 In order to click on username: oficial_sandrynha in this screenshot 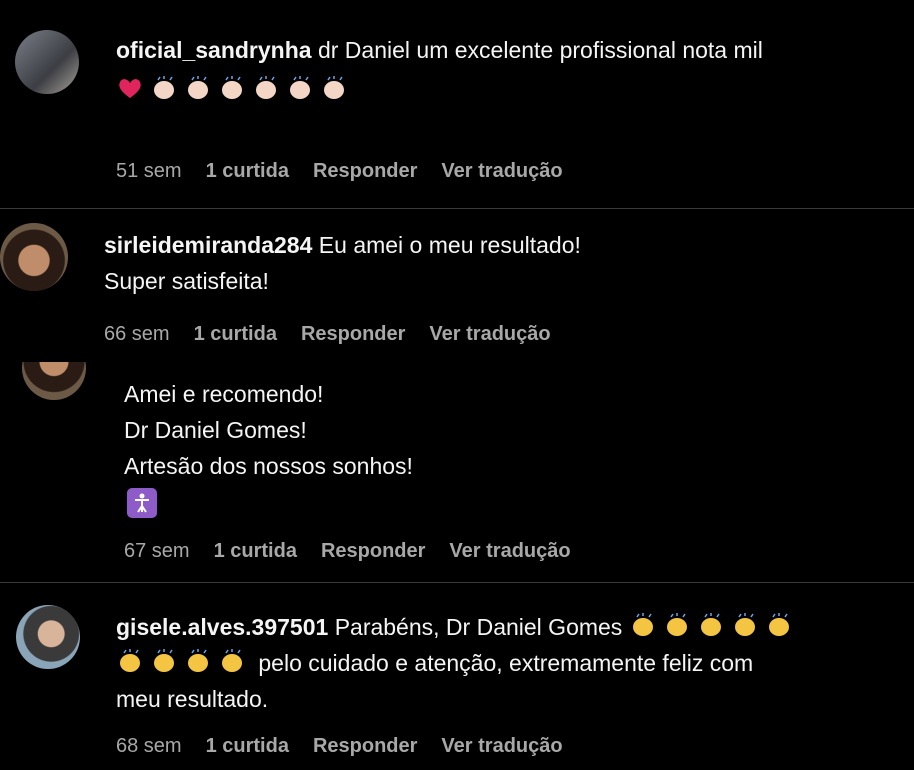, I will do `click(214, 50)`.